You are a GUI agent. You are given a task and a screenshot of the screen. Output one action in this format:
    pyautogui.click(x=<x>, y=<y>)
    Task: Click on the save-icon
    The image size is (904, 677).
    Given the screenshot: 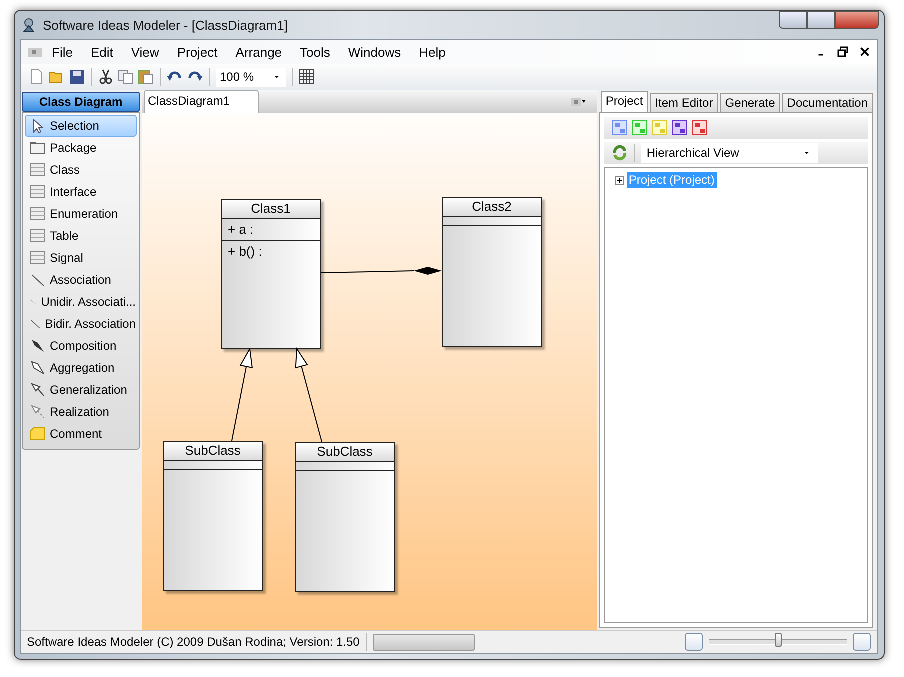 What is the action you would take?
    pyautogui.click(x=77, y=77)
    